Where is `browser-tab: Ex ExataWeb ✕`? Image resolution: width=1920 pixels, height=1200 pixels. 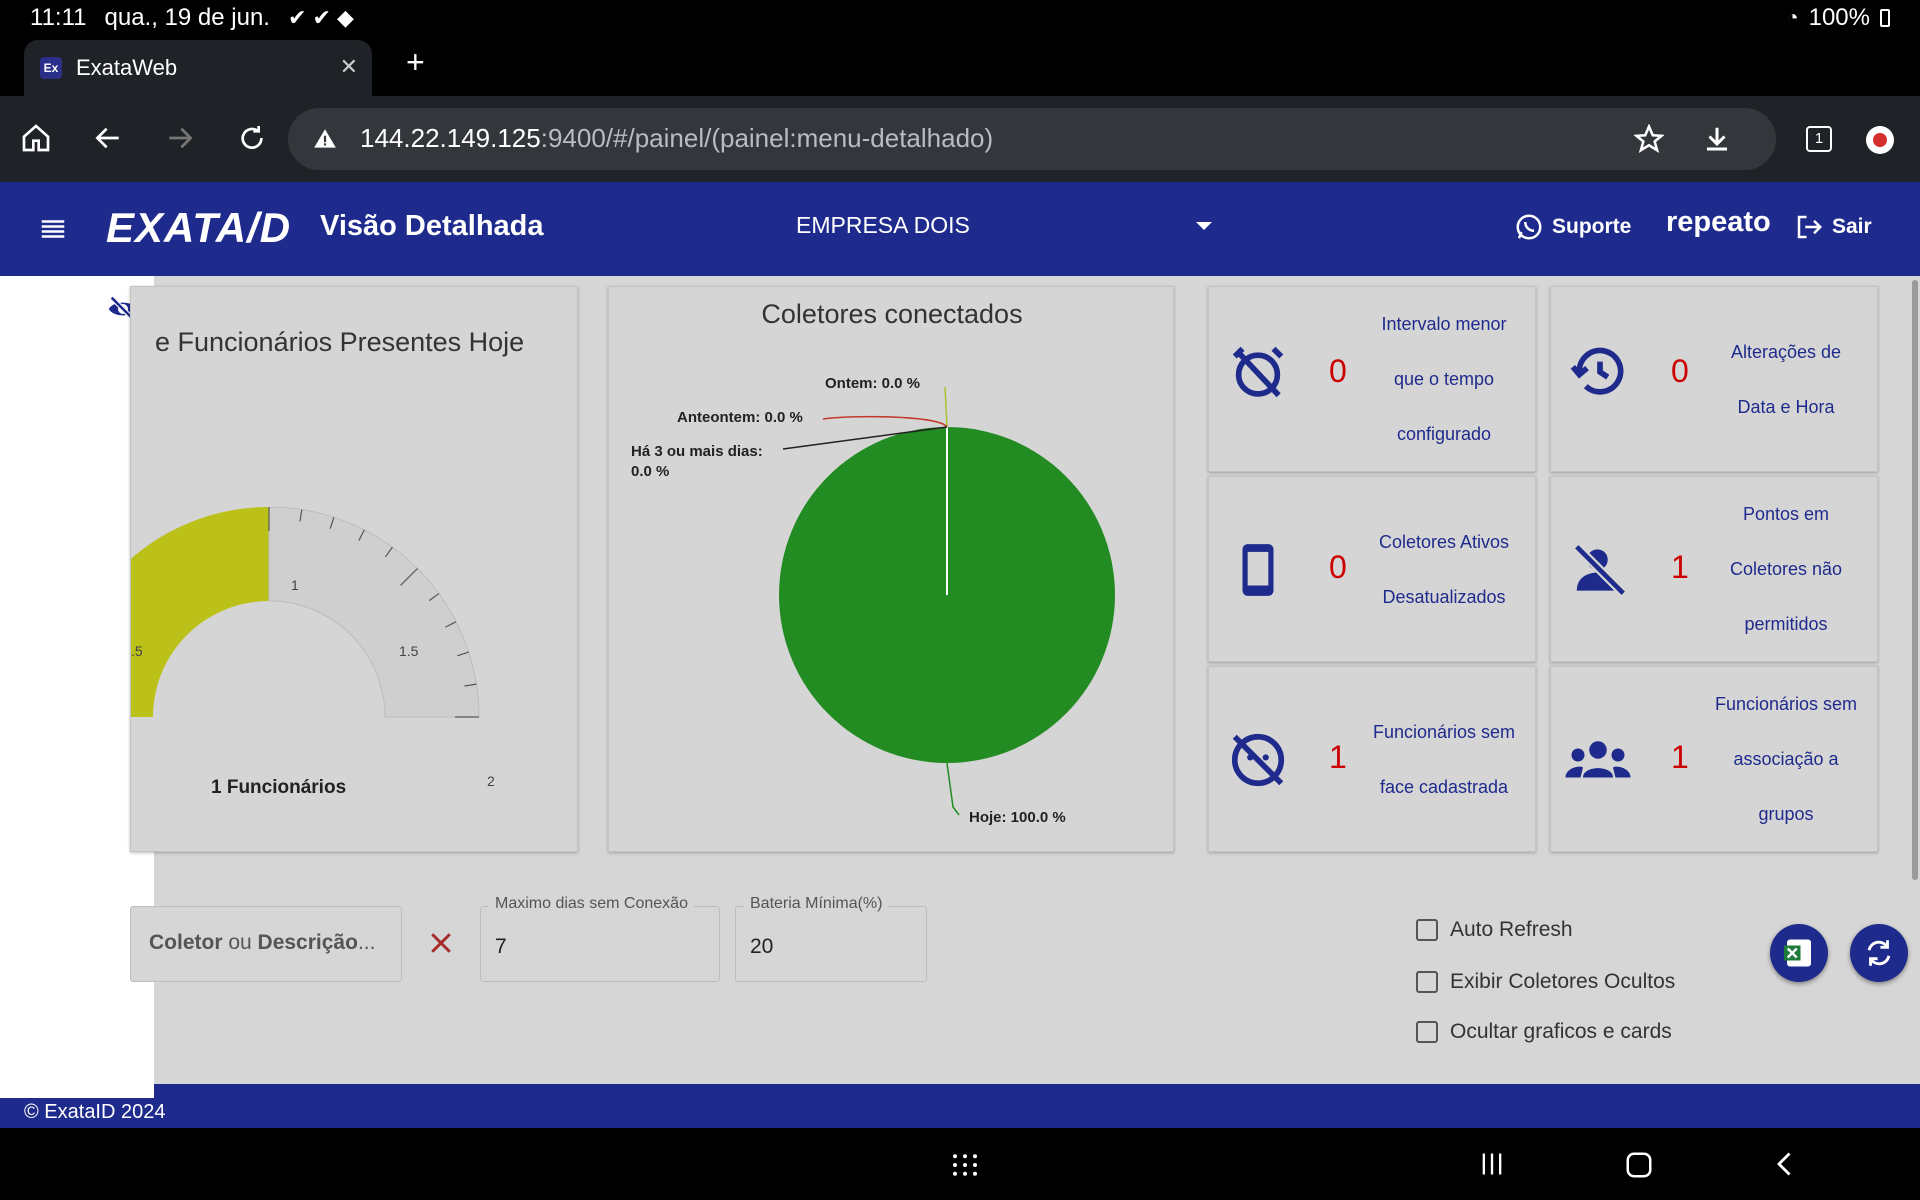 browser-tab: Ex ExataWeb ✕ is located at coordinates (198, 68).